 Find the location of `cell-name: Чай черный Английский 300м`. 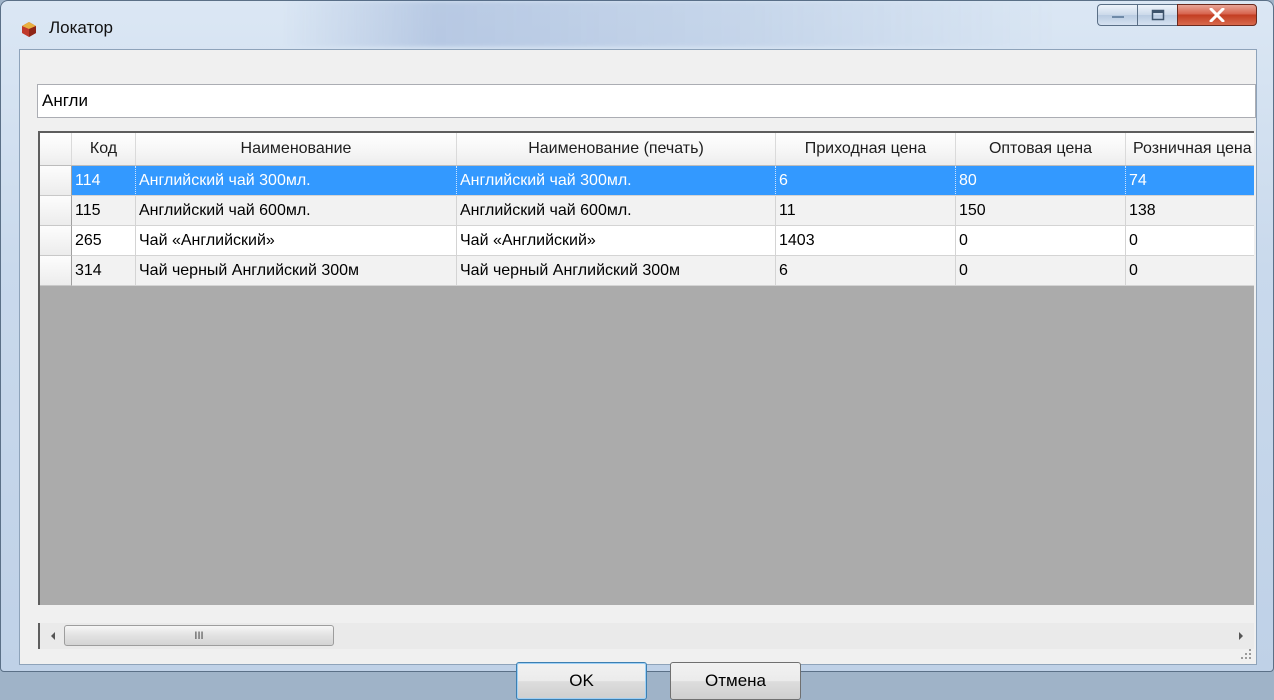

cell-name: Чай черный Английский 300м is located at coordinates (296, 271).